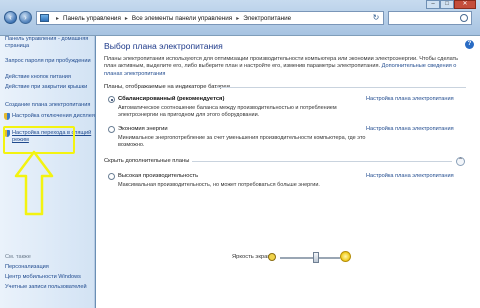  Describe the element at coordinates (316, 257) in the screenshot. I see `brightness-slider-thumb` at that location.